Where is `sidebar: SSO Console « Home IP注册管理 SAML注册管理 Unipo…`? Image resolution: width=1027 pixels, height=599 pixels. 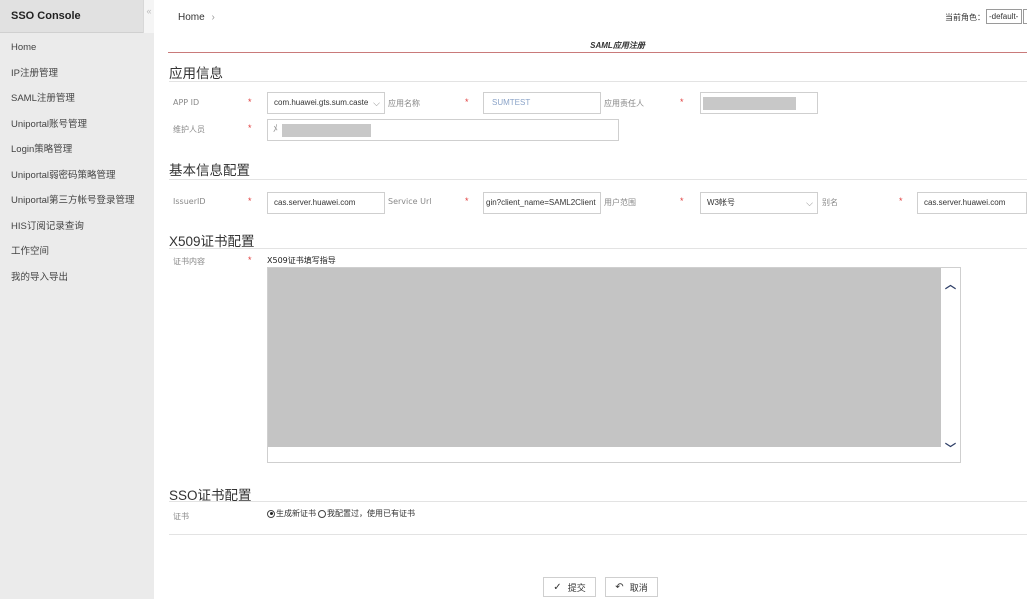
sidebar: SSO Console « Home IP注册管理 SAML注册管理 Unipo… is located at coordinates (77, 299).